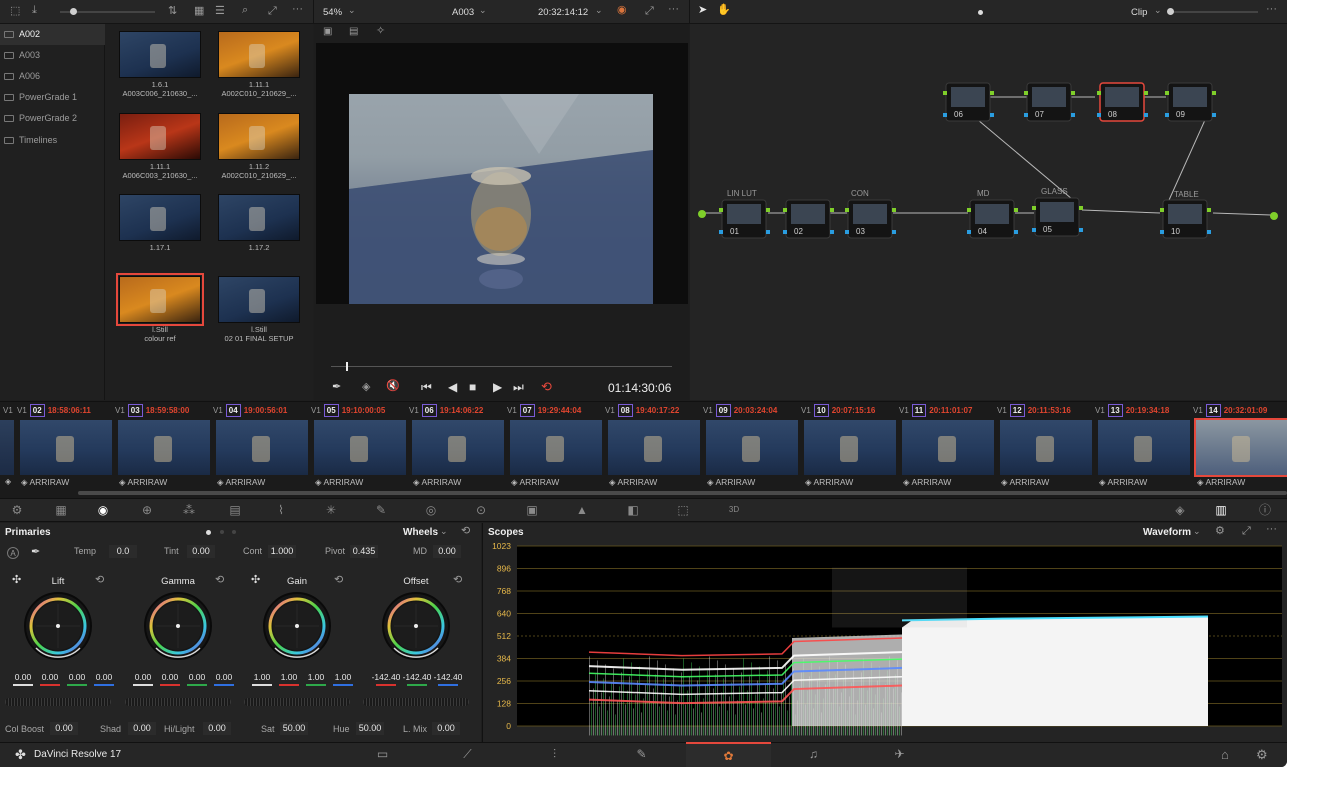 The image size is (1320, 790). What do you see at coordinates (481, 510) in the screenshot?
I see `tracker-icon: ⊙` at bounding box center [481, 510].